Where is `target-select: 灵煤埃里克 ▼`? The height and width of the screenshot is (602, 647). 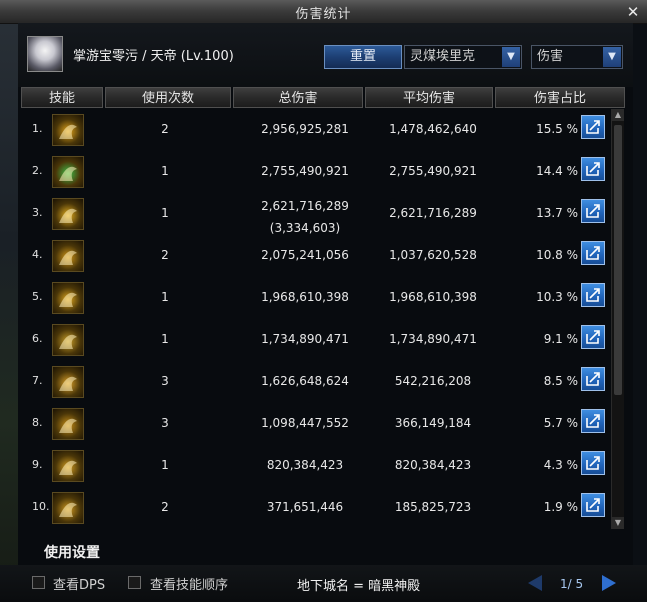
target-select: 灵煤埃里克 ▼ is located at coordinates (463, 57).